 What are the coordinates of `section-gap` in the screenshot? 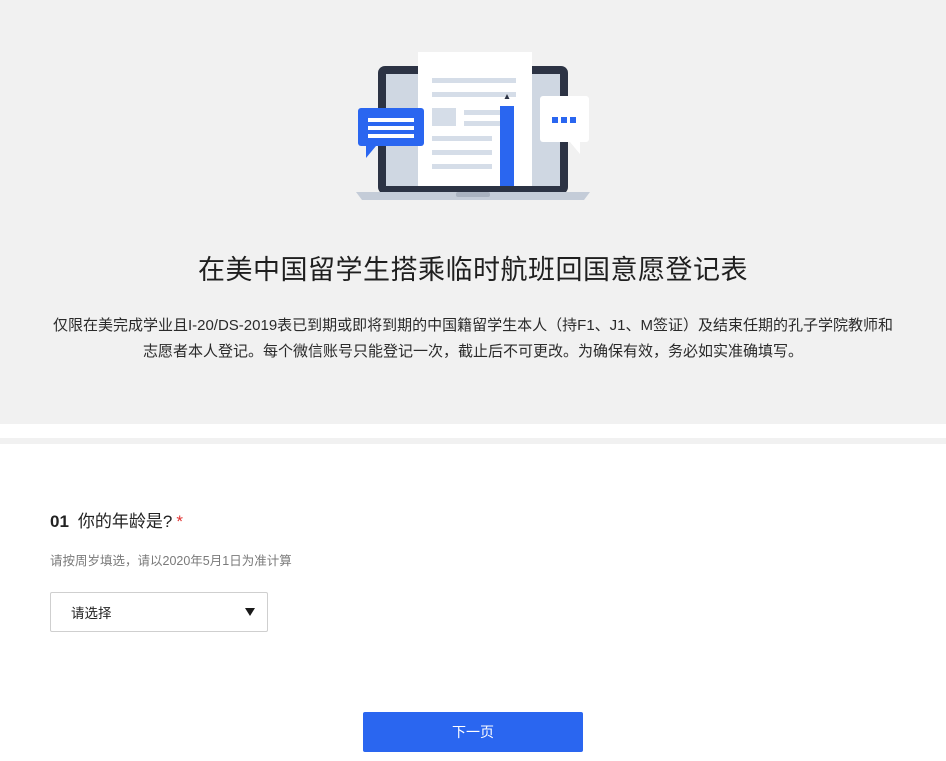 It's located at (473, 431).